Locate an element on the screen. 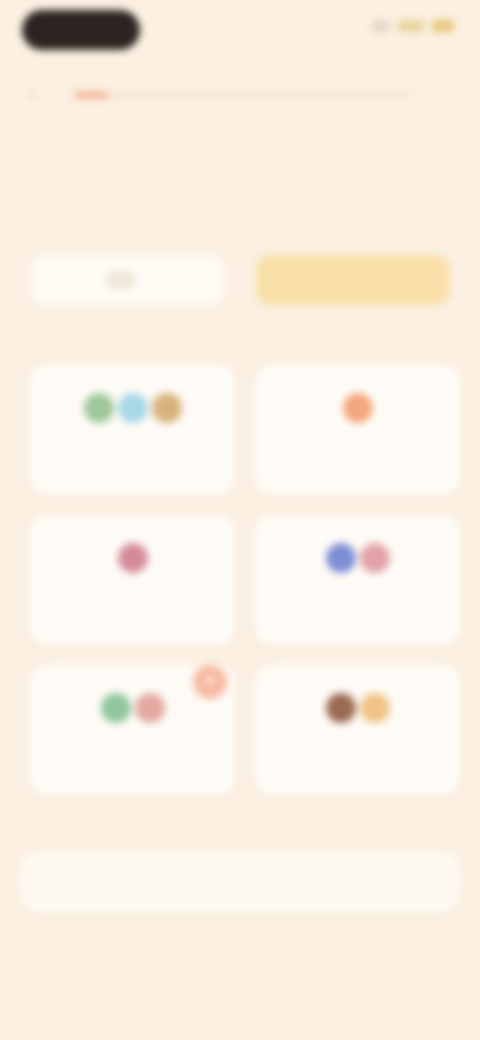 The width and height of the screenshot is (480, 1040). toggle-option-right is located at coordinates (353, 280).